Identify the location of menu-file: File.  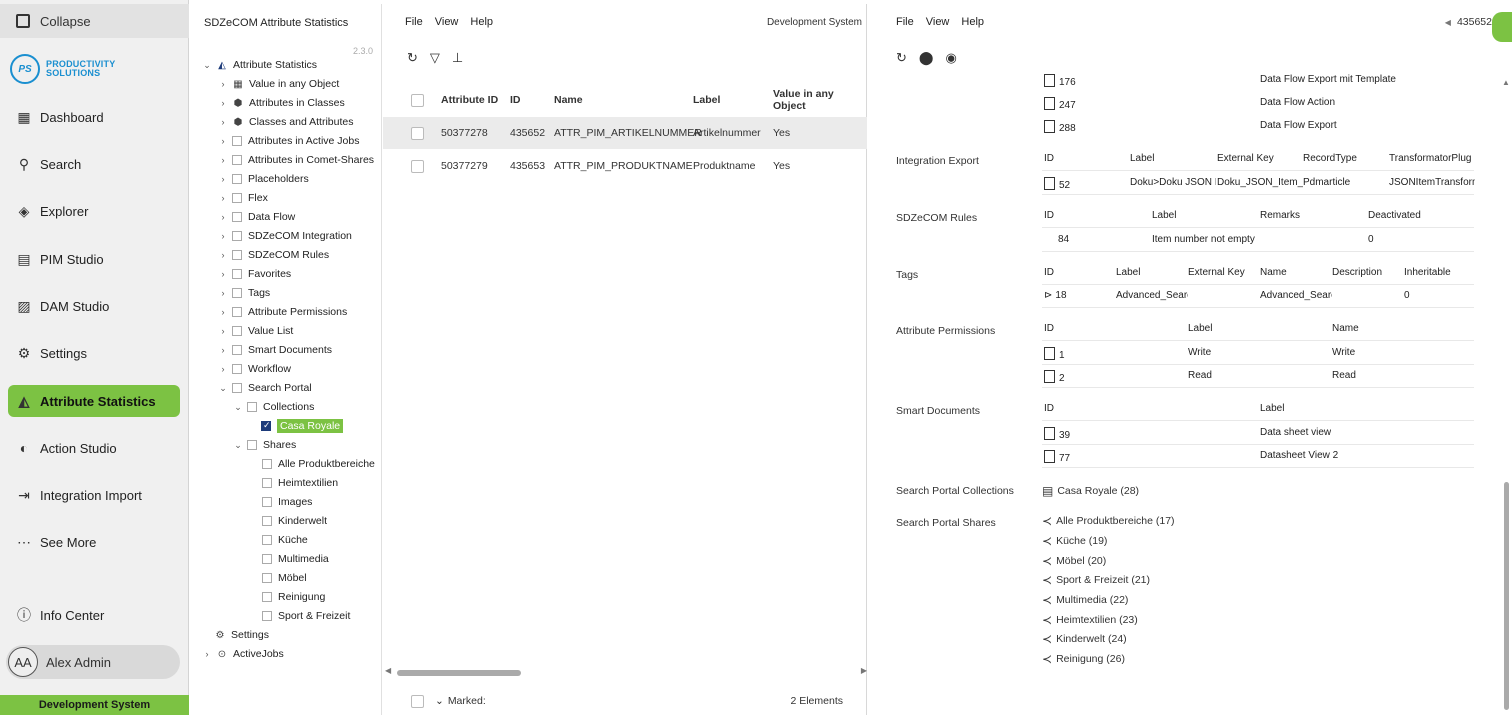
(414, 22).